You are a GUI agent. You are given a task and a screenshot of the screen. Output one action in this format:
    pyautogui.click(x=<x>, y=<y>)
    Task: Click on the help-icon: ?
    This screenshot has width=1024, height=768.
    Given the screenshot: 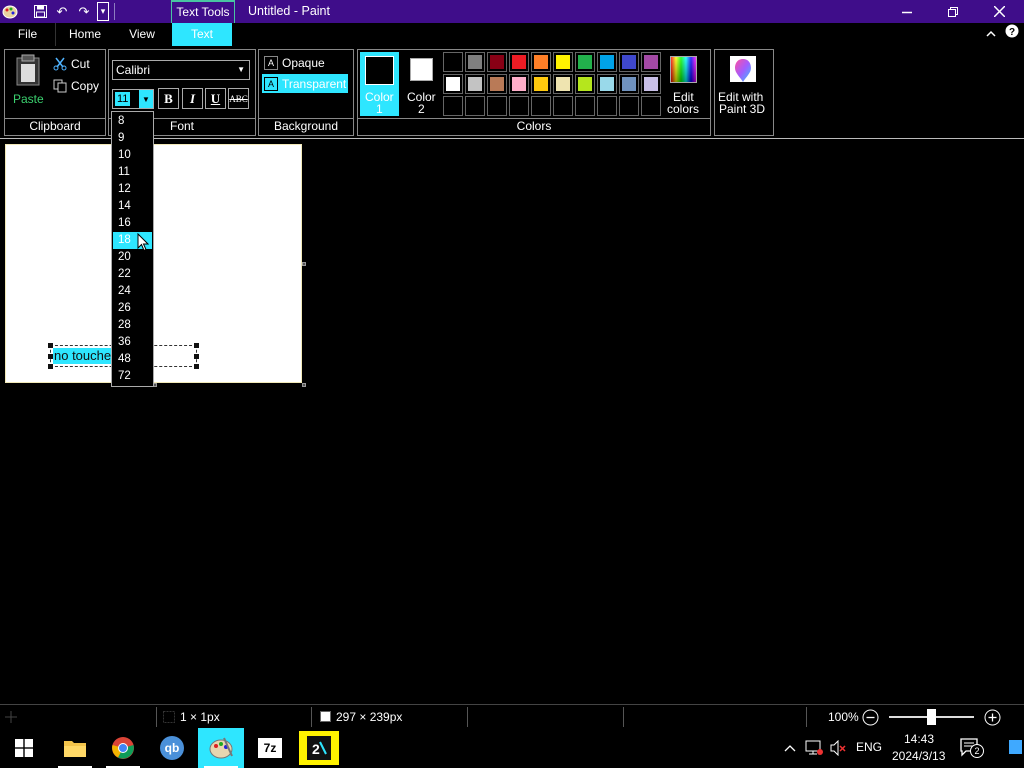 What is the action you would take?
    pyautogui.click(x=1012, y=34)
    